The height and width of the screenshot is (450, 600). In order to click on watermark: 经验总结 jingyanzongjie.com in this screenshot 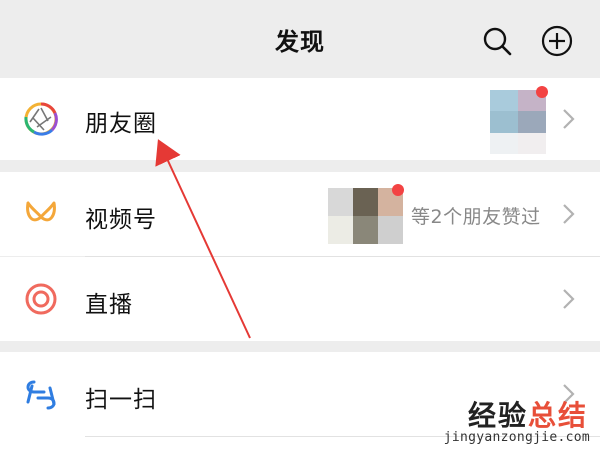, I will do `click(509, 418)`.